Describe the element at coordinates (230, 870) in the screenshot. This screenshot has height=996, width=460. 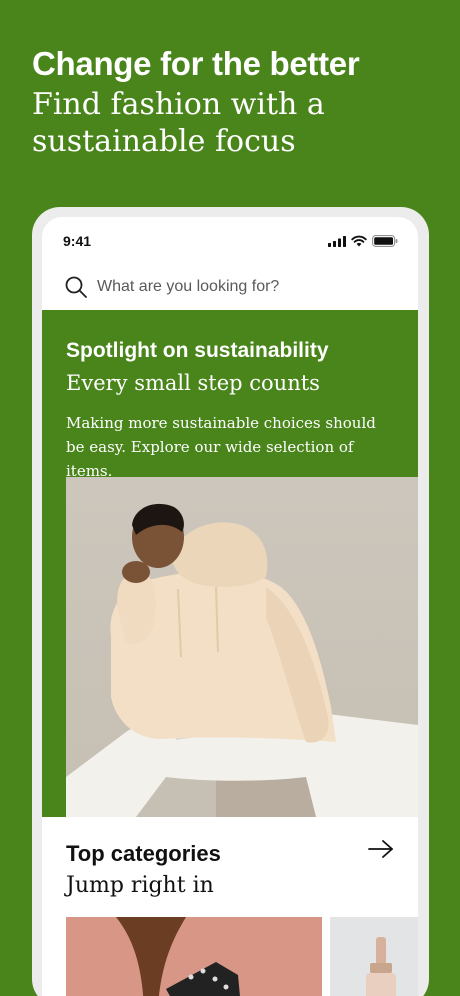
I see `categories-header: Top categories Jump right in` at that location.